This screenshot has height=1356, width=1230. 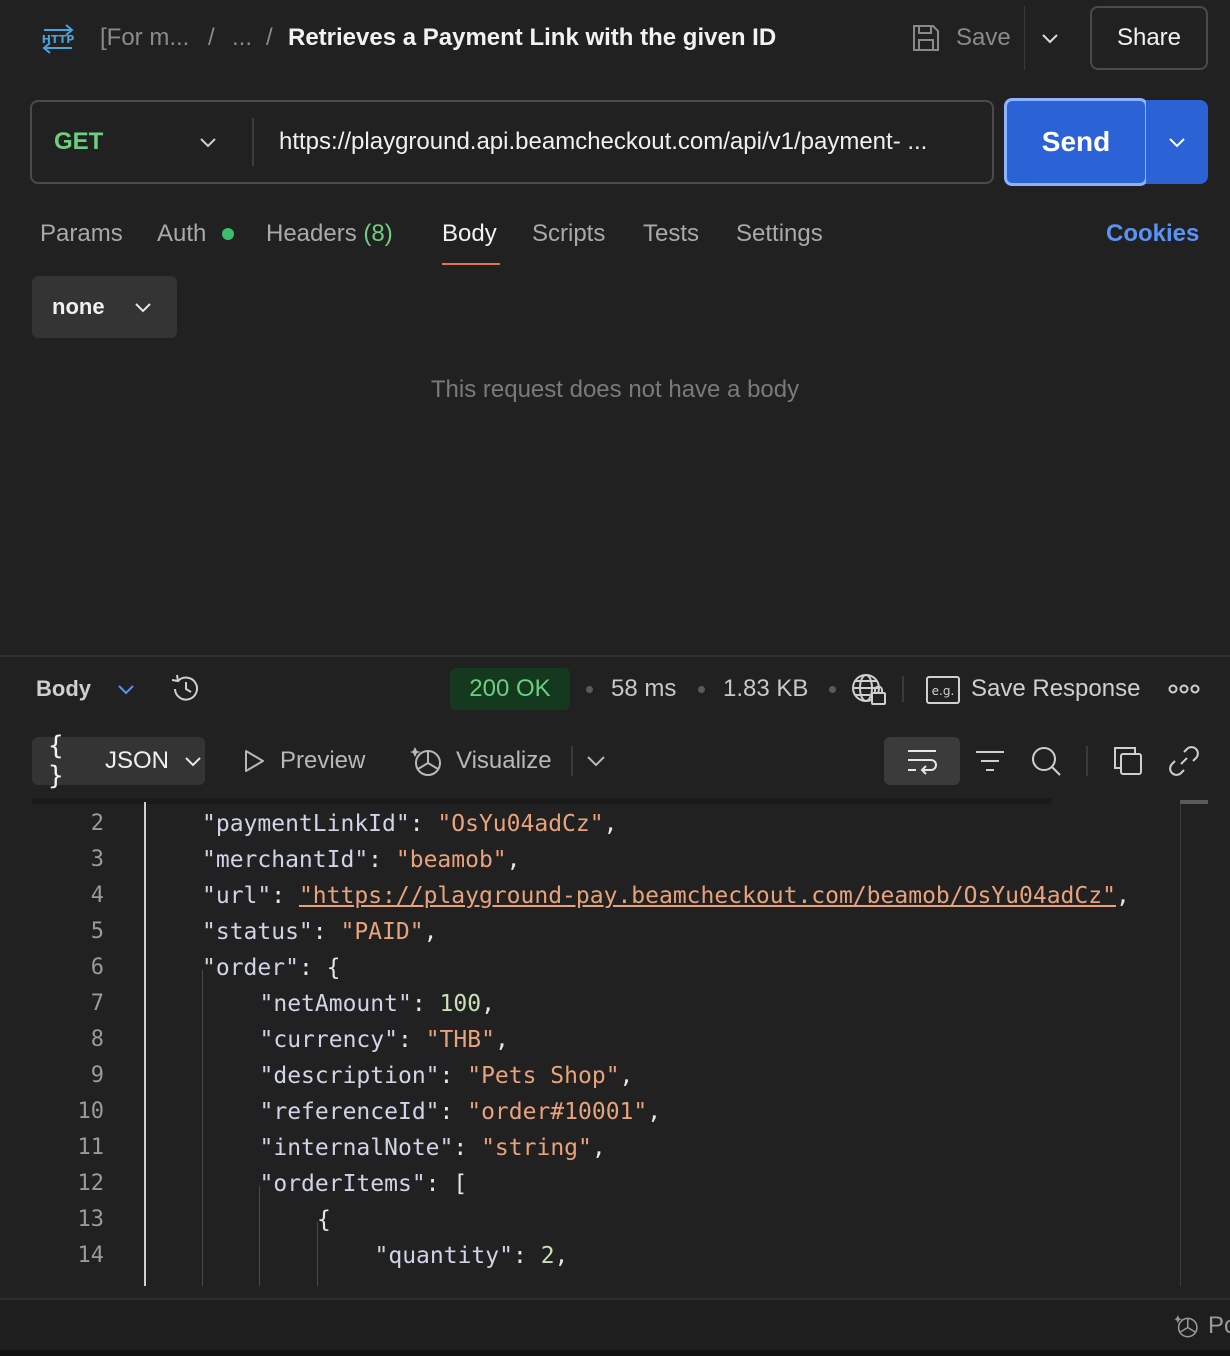 What do you see at coordinates (1149, 38) in the screenshot?
I see `share-button: Share` at bounding box center [1149, 38].